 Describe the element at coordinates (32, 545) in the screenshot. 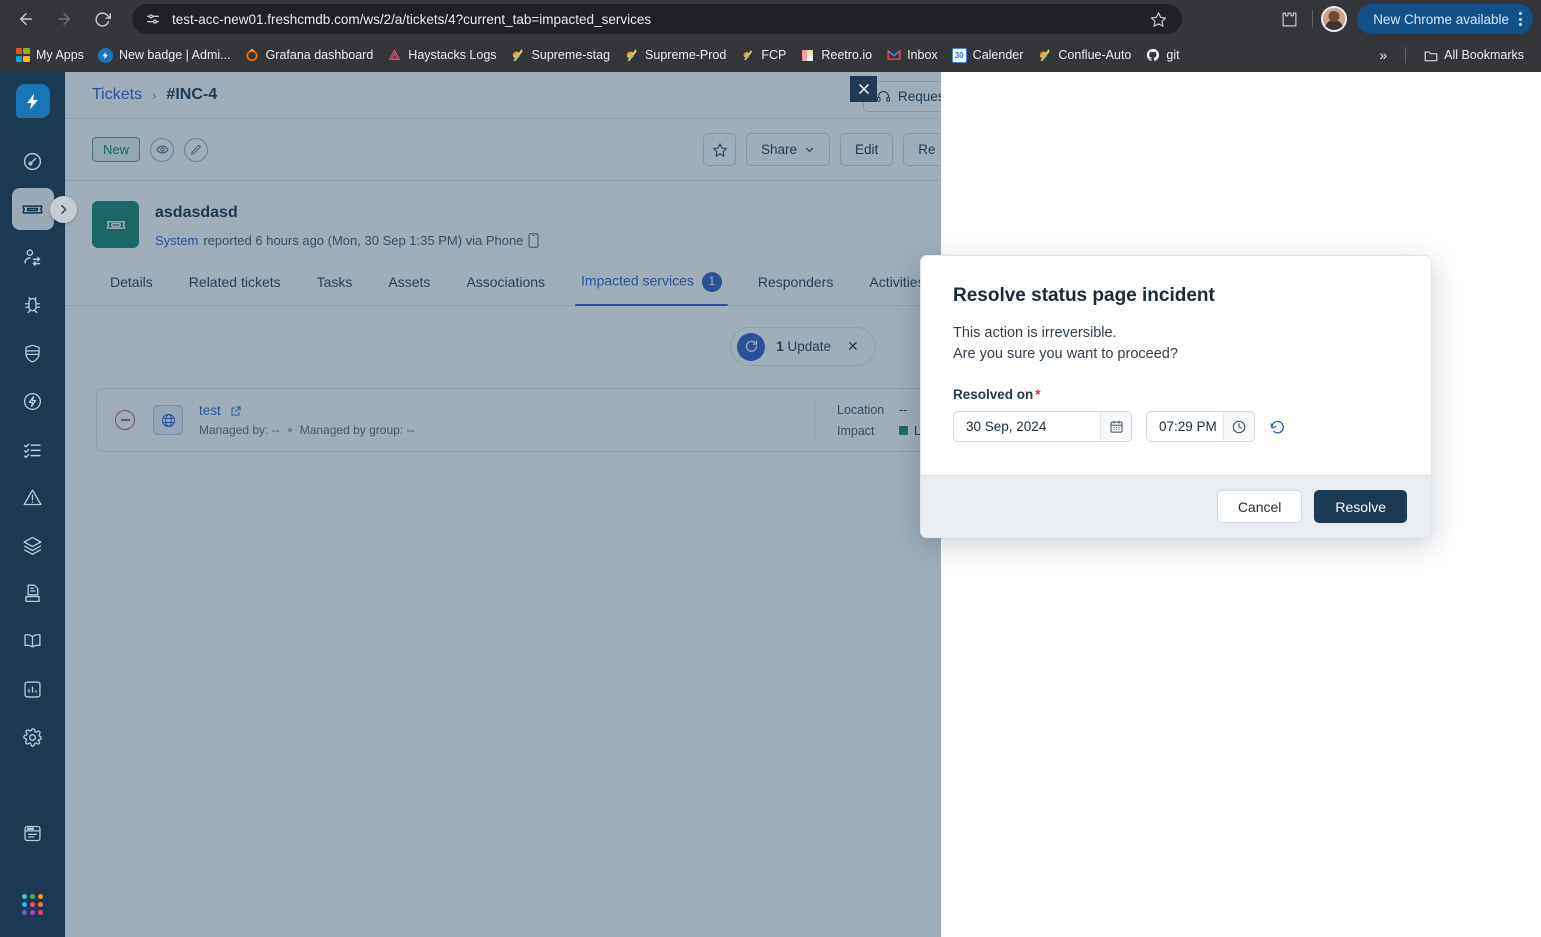

I see `layers-icon` at that location.